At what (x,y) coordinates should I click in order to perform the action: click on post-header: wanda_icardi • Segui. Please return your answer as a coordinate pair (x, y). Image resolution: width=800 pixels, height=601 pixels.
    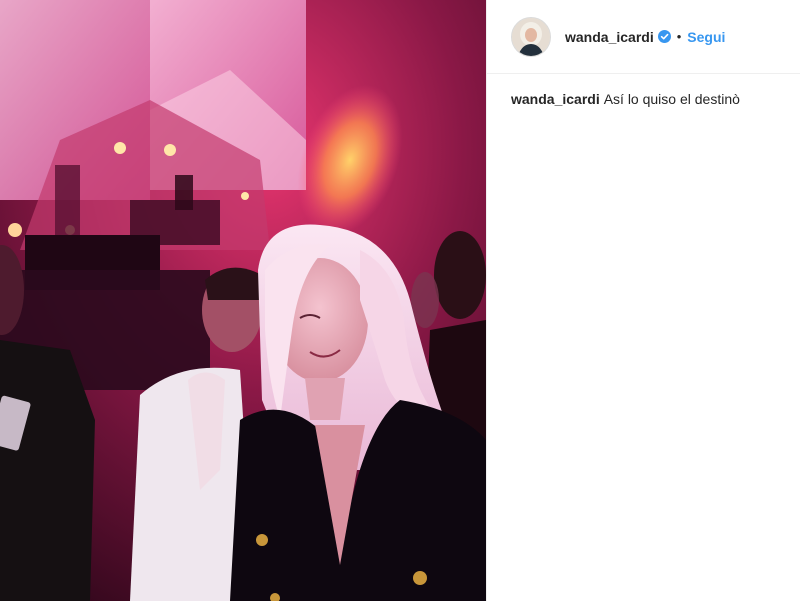
    Looking at the image, I should click on (643, 37).